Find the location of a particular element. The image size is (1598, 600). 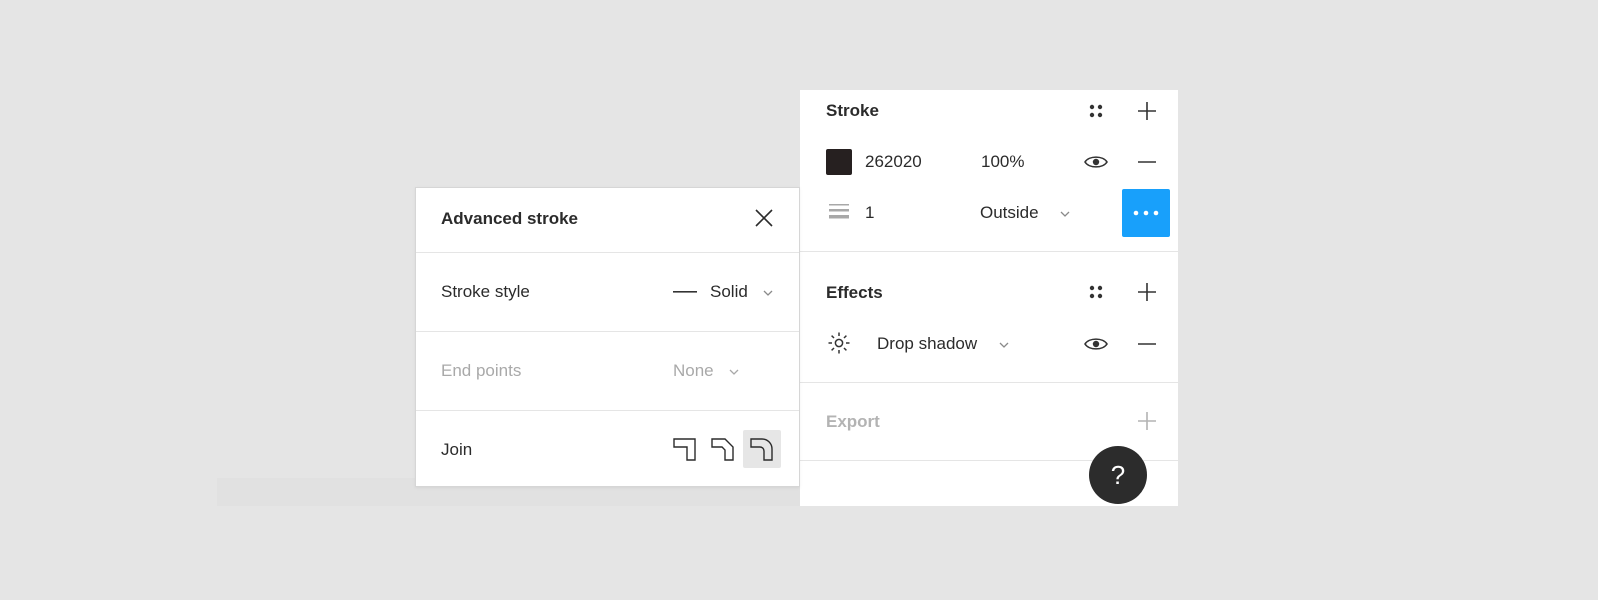

stroke-weight-value: 1 is located at coordinates (869, 213).